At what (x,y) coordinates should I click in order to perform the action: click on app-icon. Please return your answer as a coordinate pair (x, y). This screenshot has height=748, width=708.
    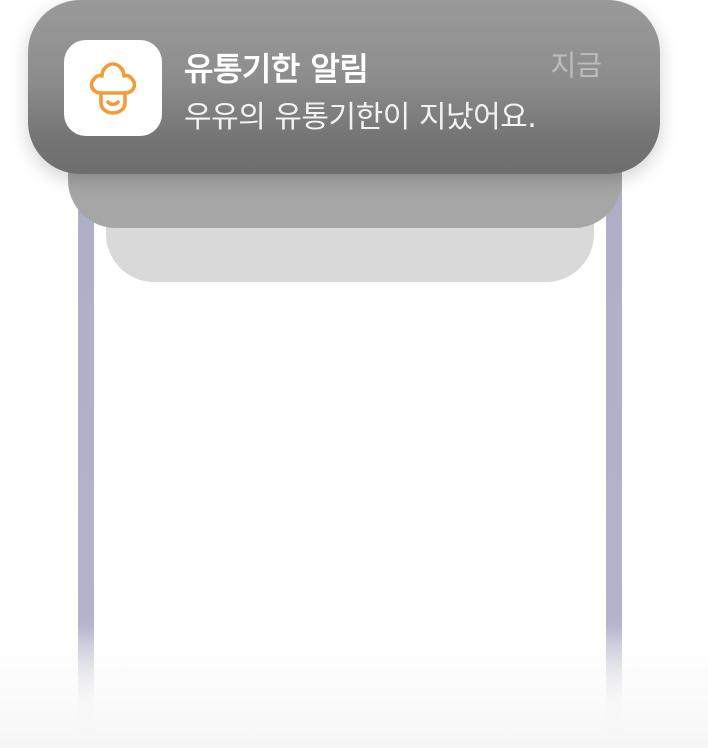
    Looking at the image, I should click on (113, 88).